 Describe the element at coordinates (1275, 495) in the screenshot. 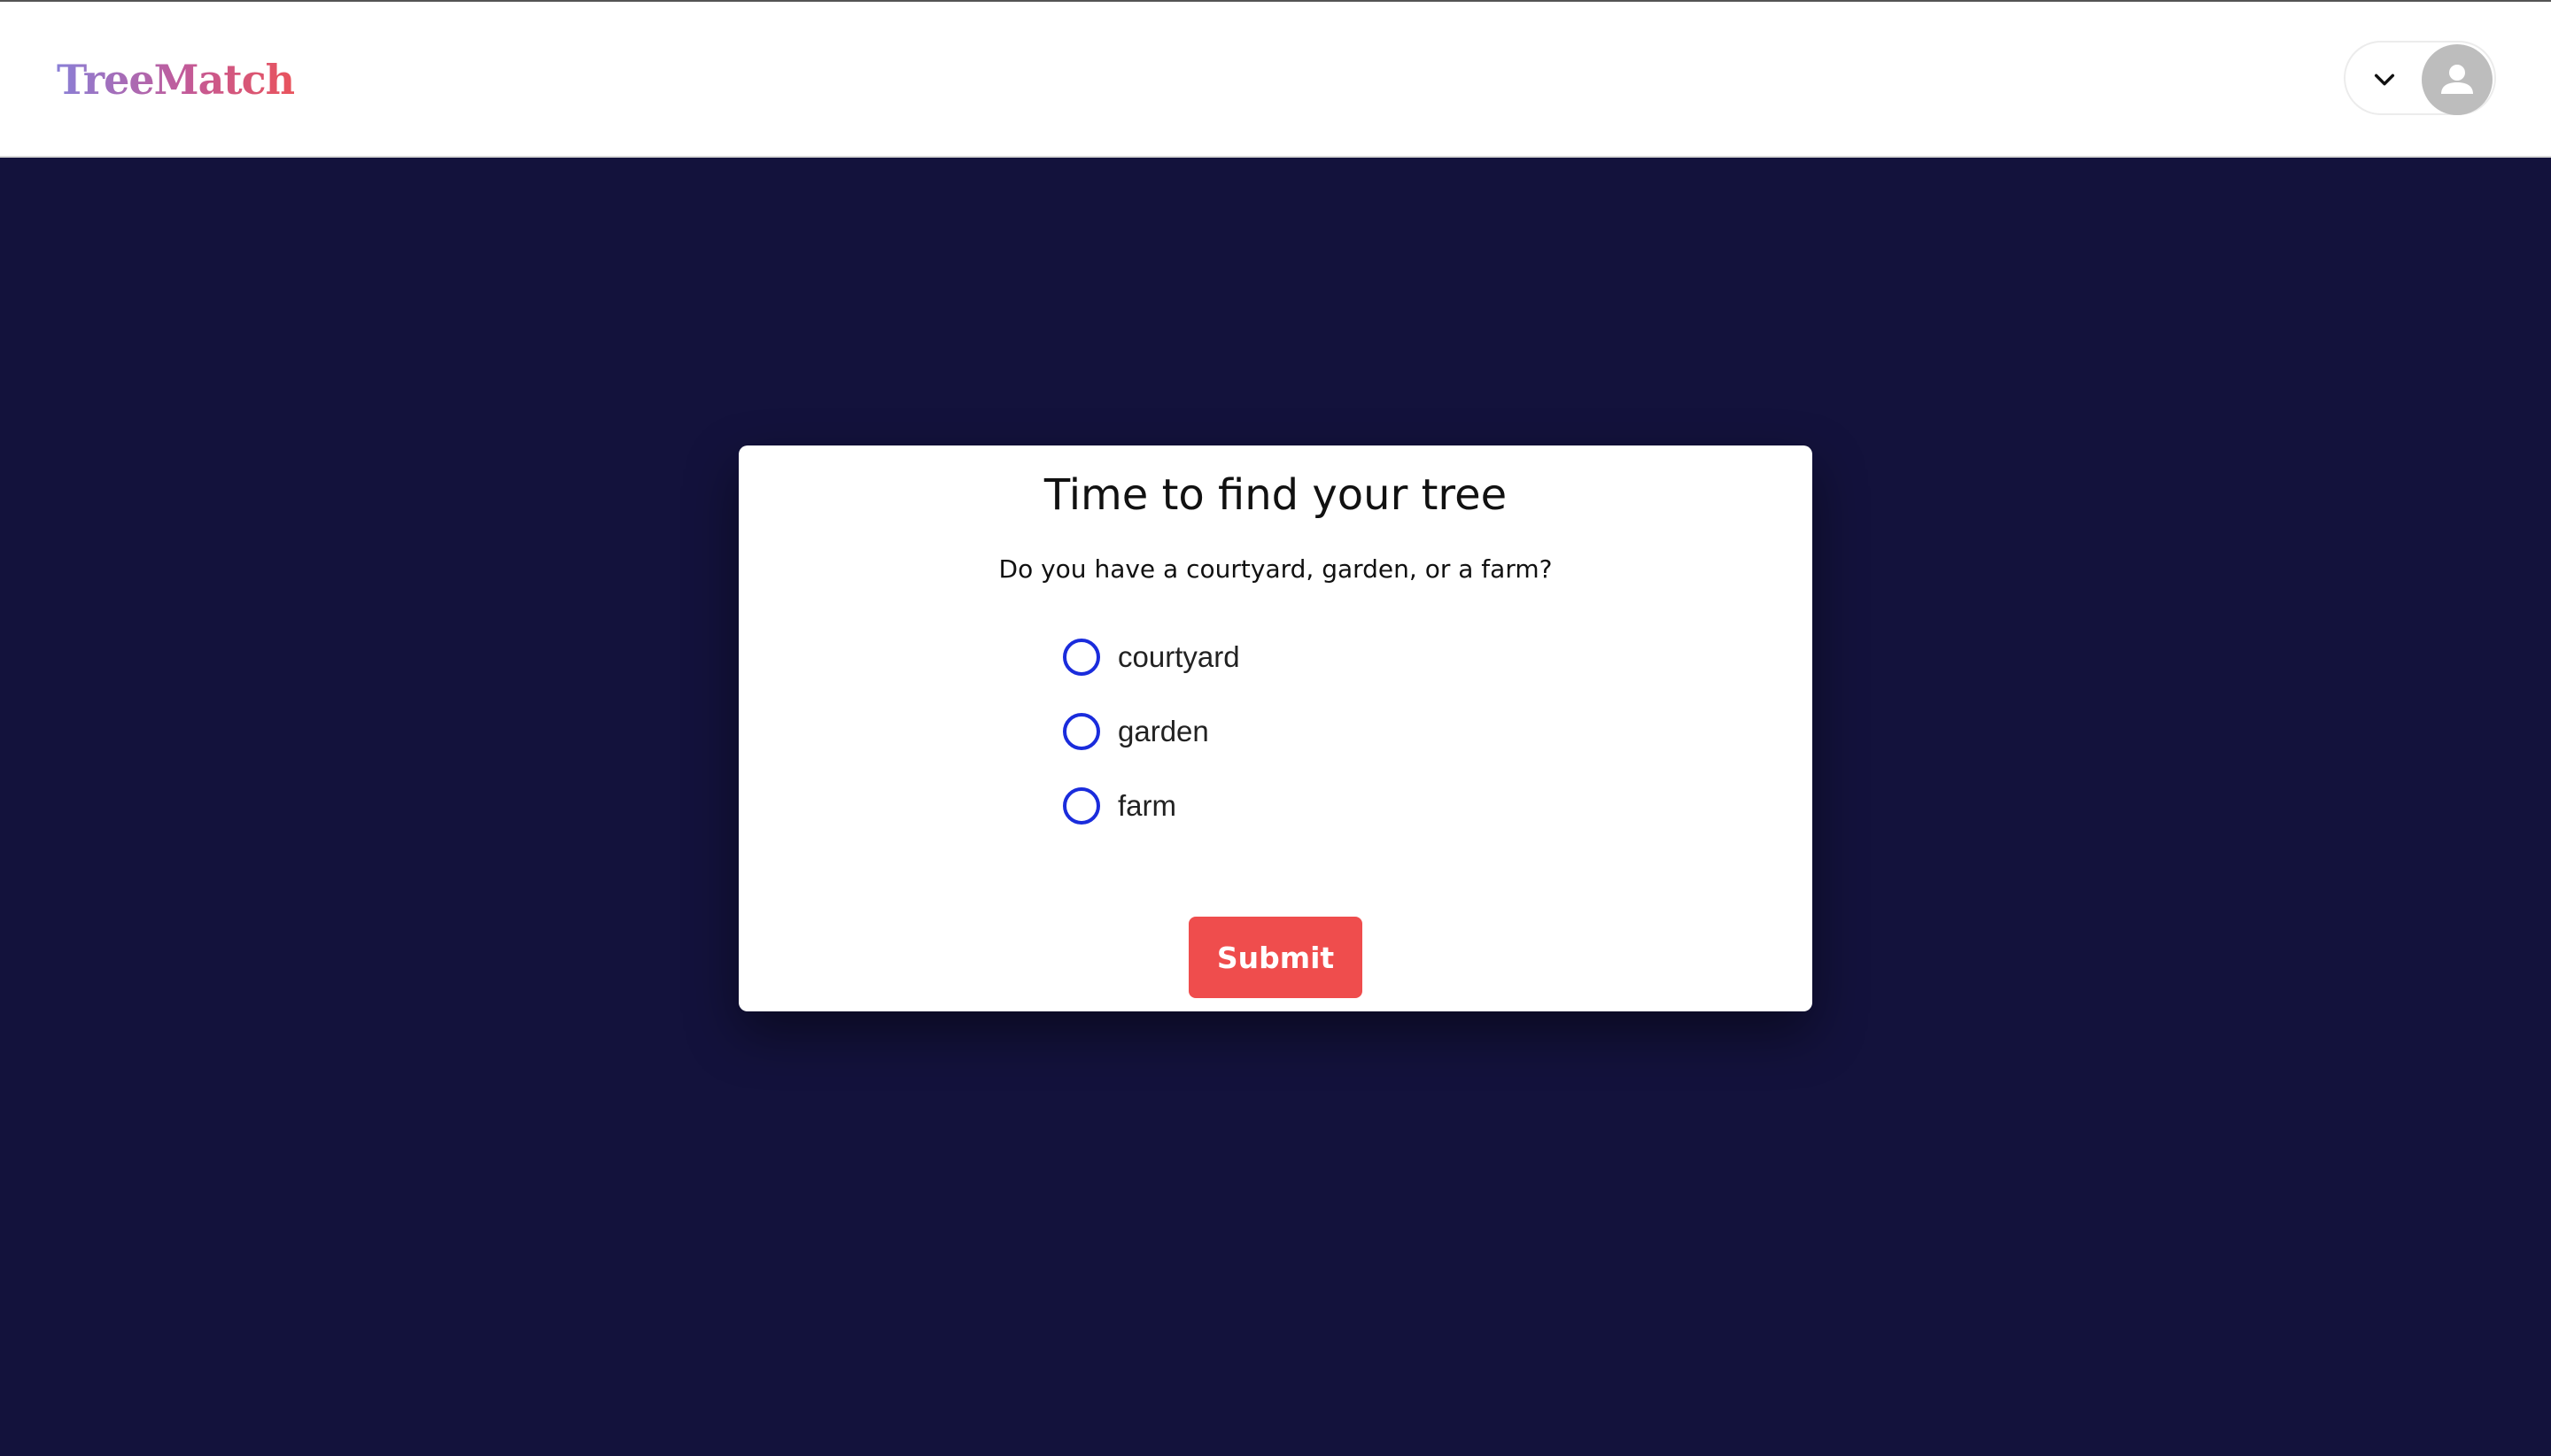

I see `quiz-title: Time to find your tree` at that location.